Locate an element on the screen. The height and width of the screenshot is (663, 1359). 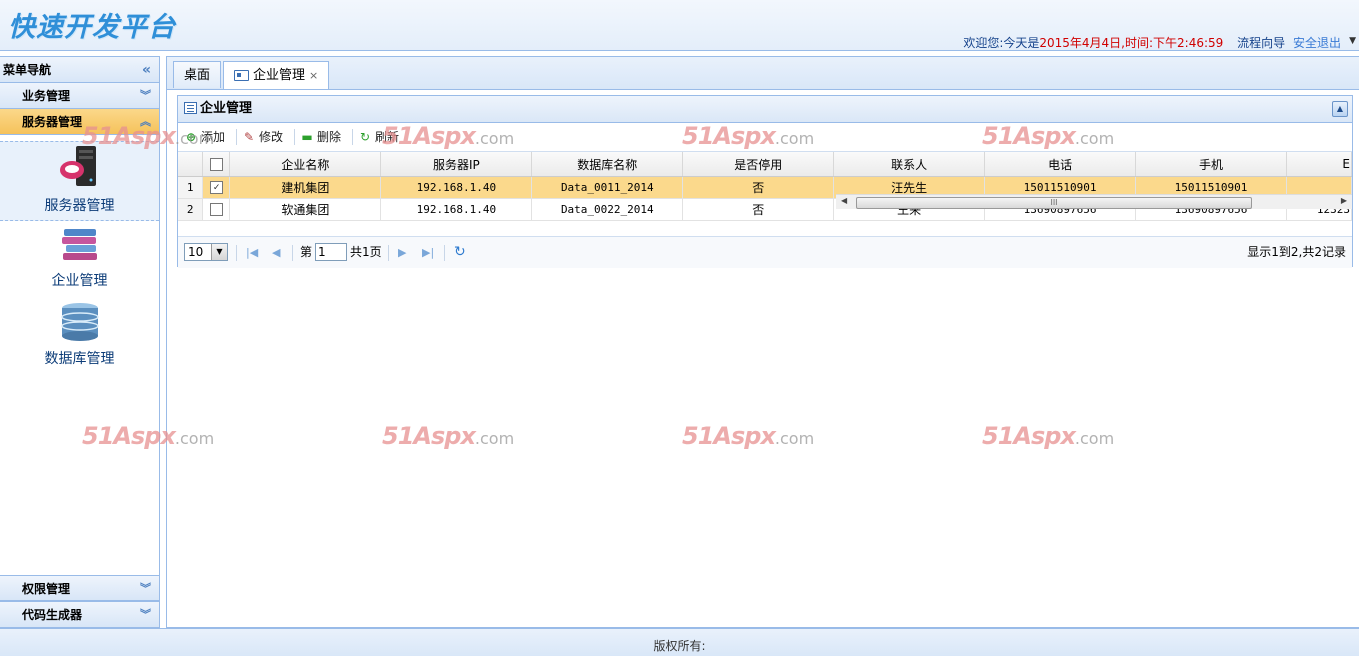
column-header: 是否停用 is located at coordinates (758, 164).